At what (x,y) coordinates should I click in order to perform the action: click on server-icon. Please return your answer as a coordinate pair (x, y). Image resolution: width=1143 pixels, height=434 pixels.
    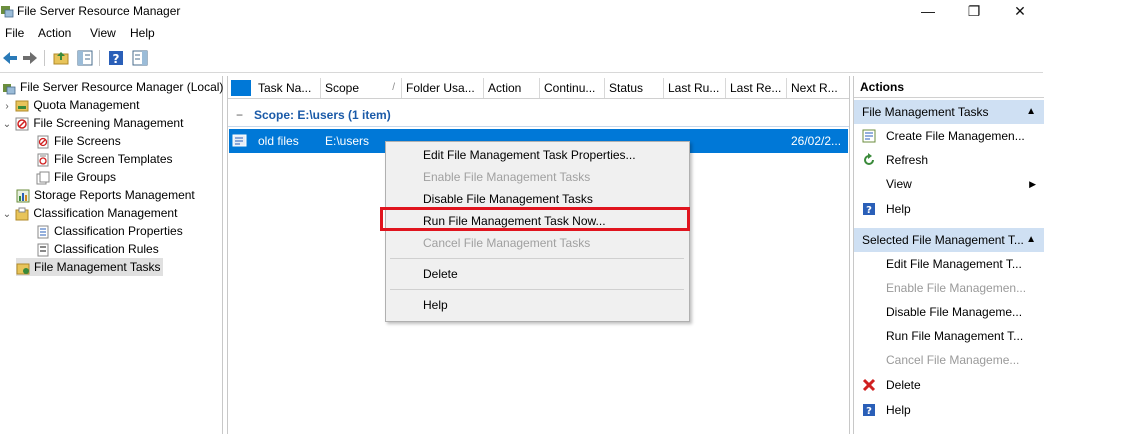
    Looking at the image, I should click on (9, 89).